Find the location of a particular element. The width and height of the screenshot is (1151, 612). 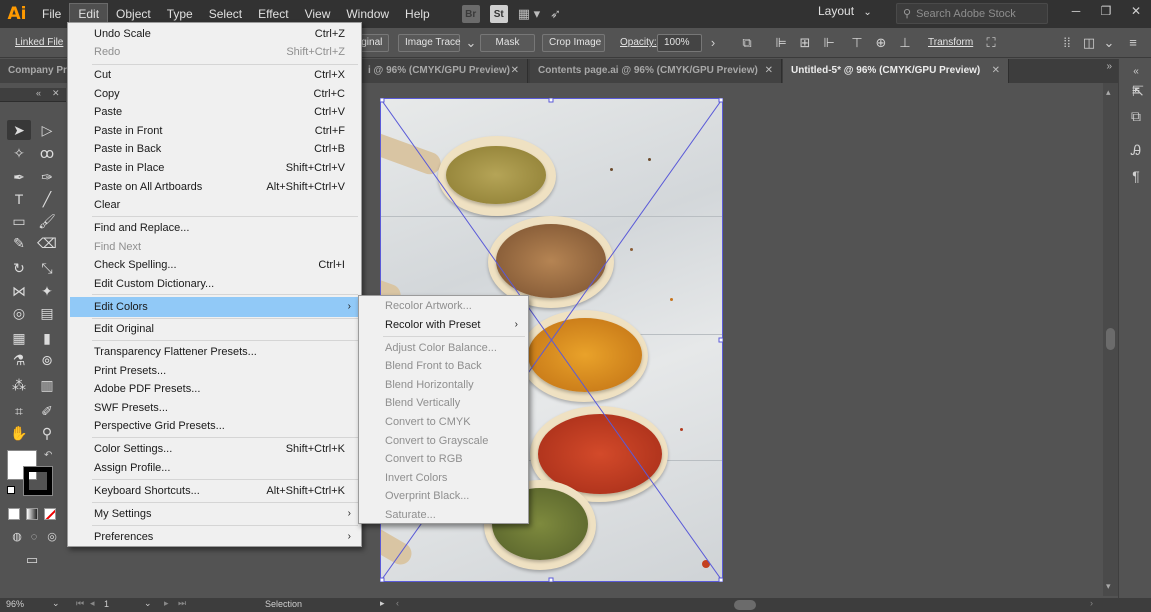

submenu-item-blend-vertically: Blend Vertically is located at coordinates (443, 403).